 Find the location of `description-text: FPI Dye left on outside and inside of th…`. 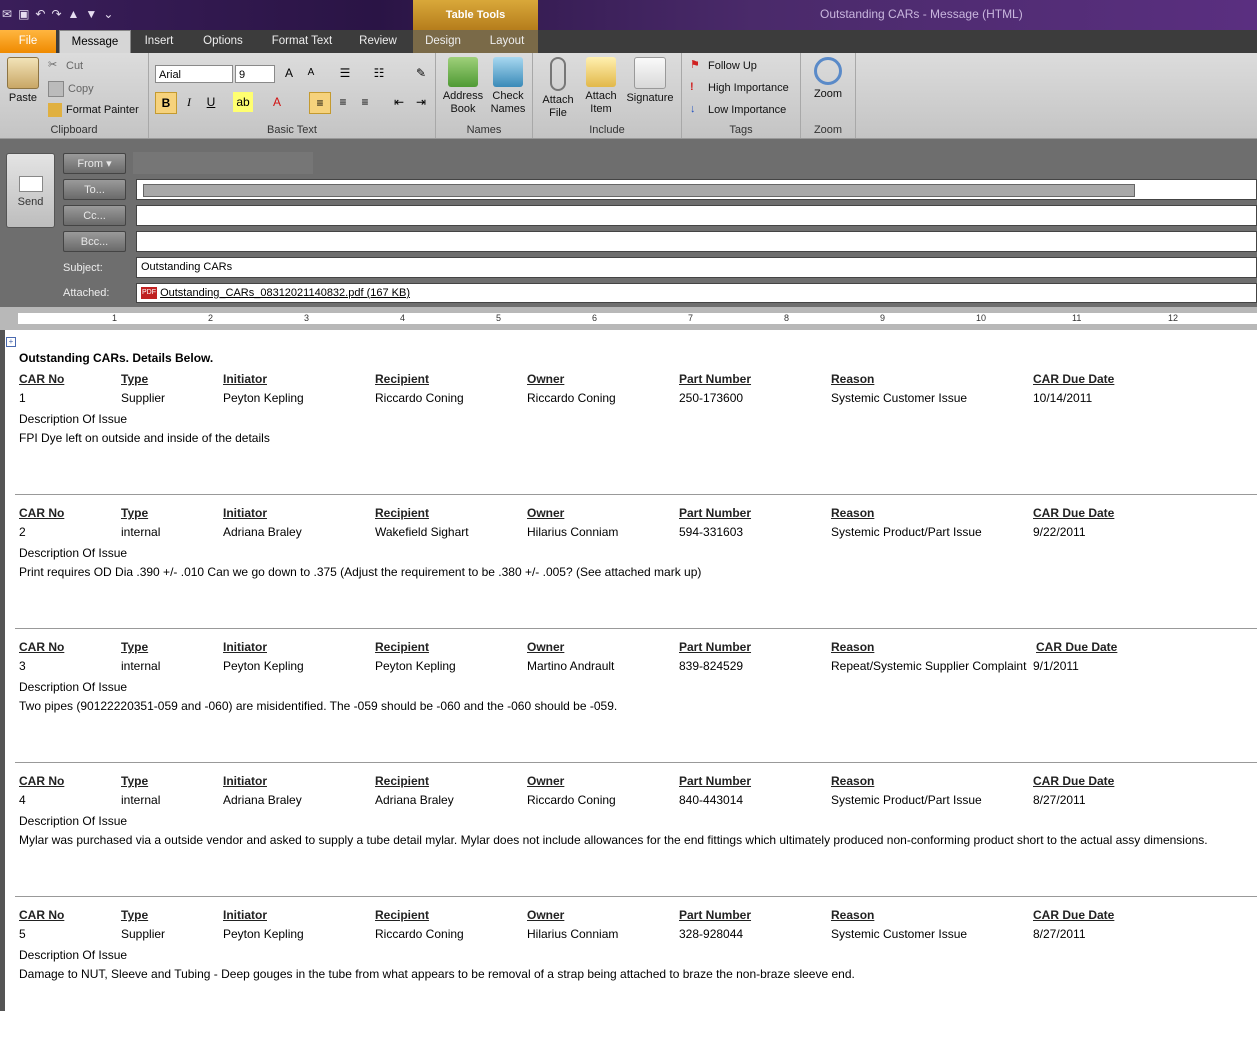

description-text: FPI Dye left on outside and inside of th… is located at coordinates (144, 438).